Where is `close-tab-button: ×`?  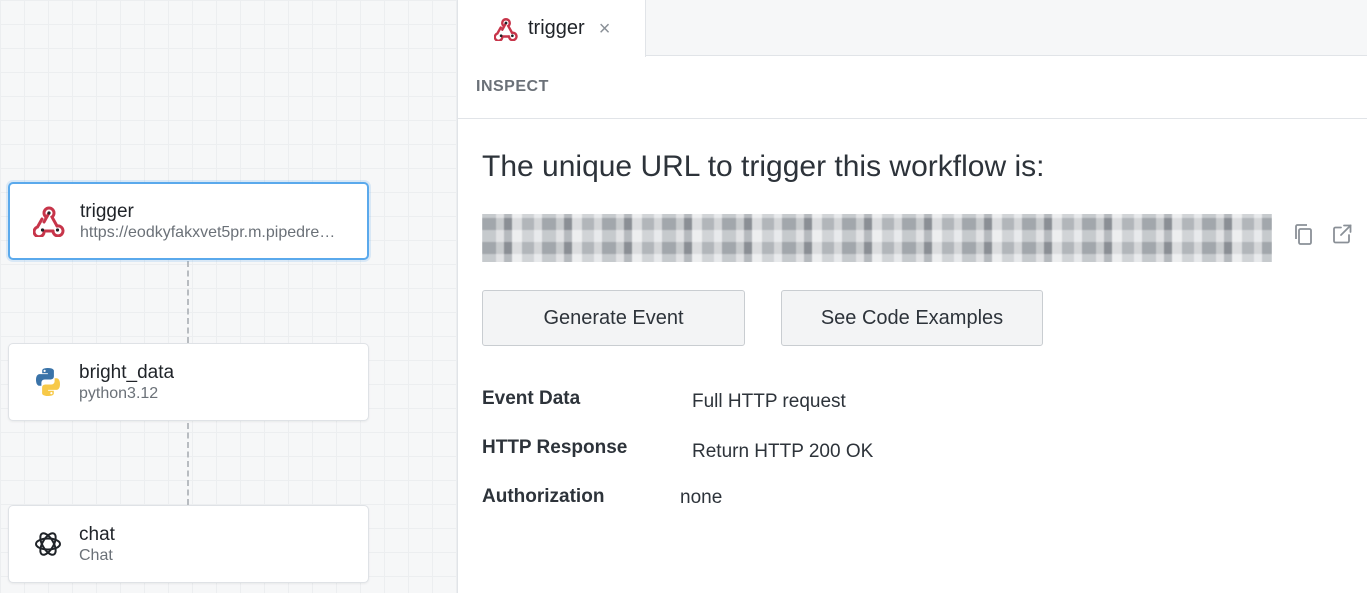 close-tab-button: × is located at coordinates (605, 29).